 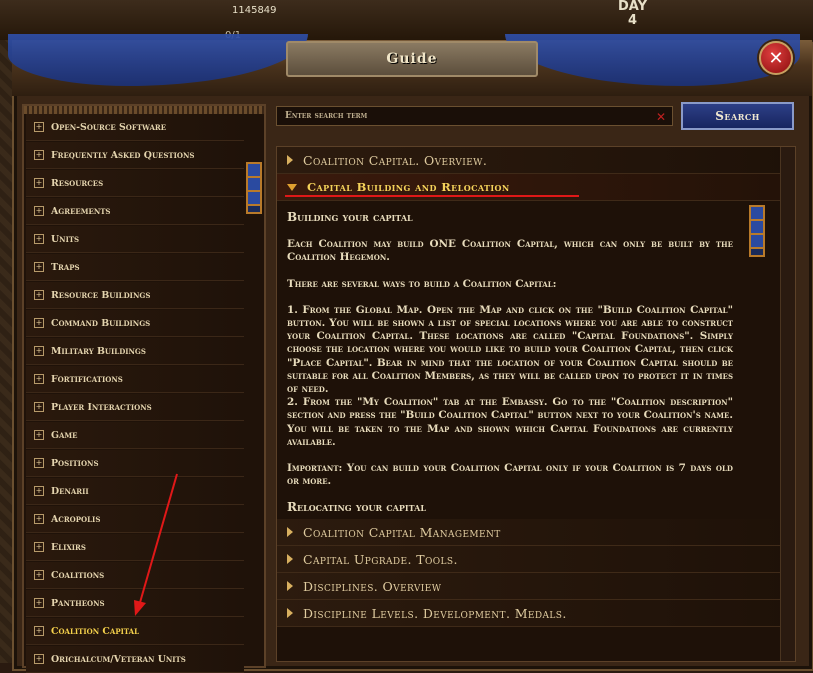 I want to click on window-title: Guide, so click(x=412, y=59).